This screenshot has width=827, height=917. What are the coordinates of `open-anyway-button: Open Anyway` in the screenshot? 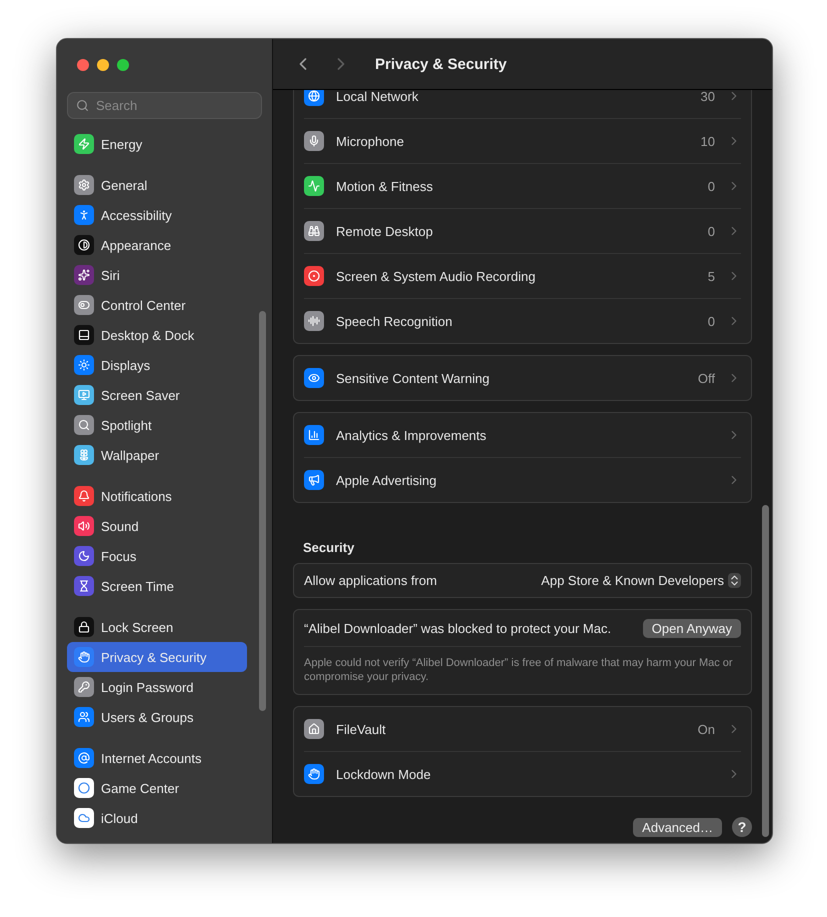 It's located at (691, 628).